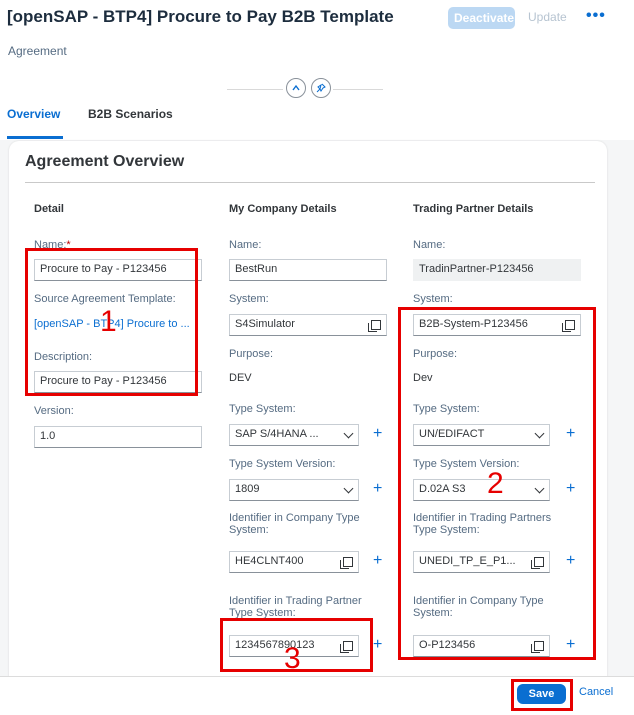 This screenshot has height=715, width=634. I want to click on detail-column-title: Detail, so click(49, 209).